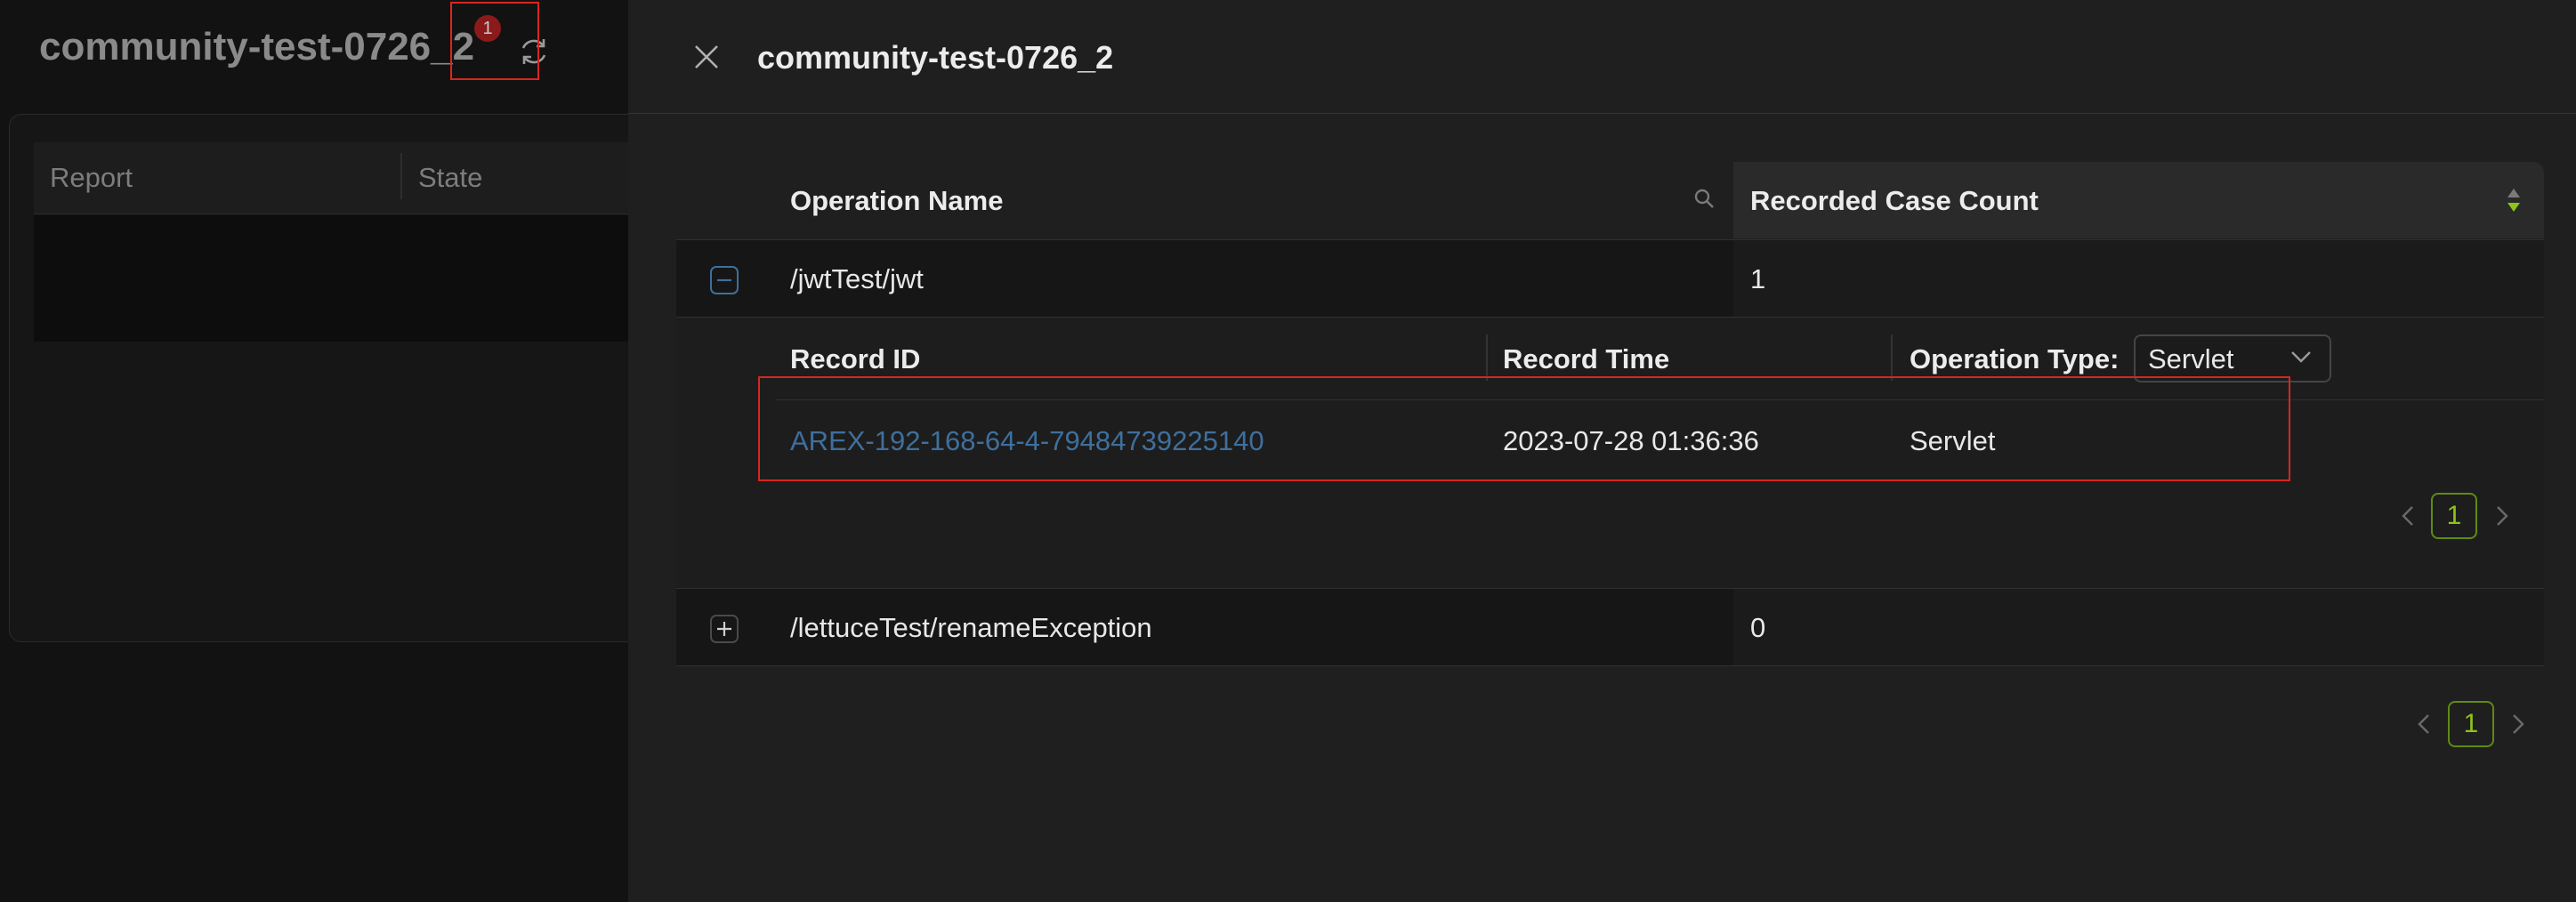  Describe the element at coordinates (706, 57) in the screenshot. I see `close-icon` at that location.